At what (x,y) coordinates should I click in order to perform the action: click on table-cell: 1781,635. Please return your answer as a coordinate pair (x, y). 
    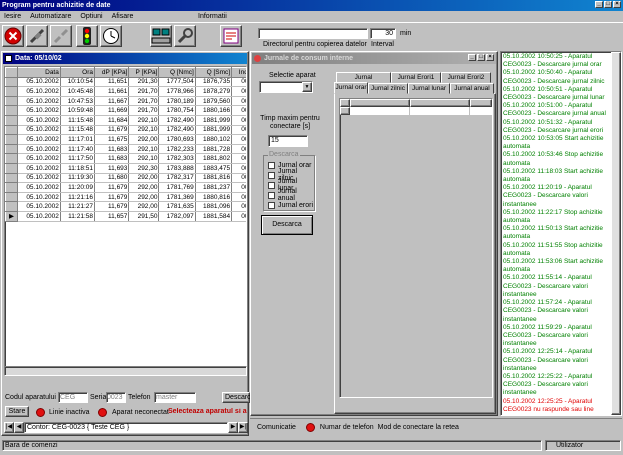
    Looking at the image, I should click on (177, 206).